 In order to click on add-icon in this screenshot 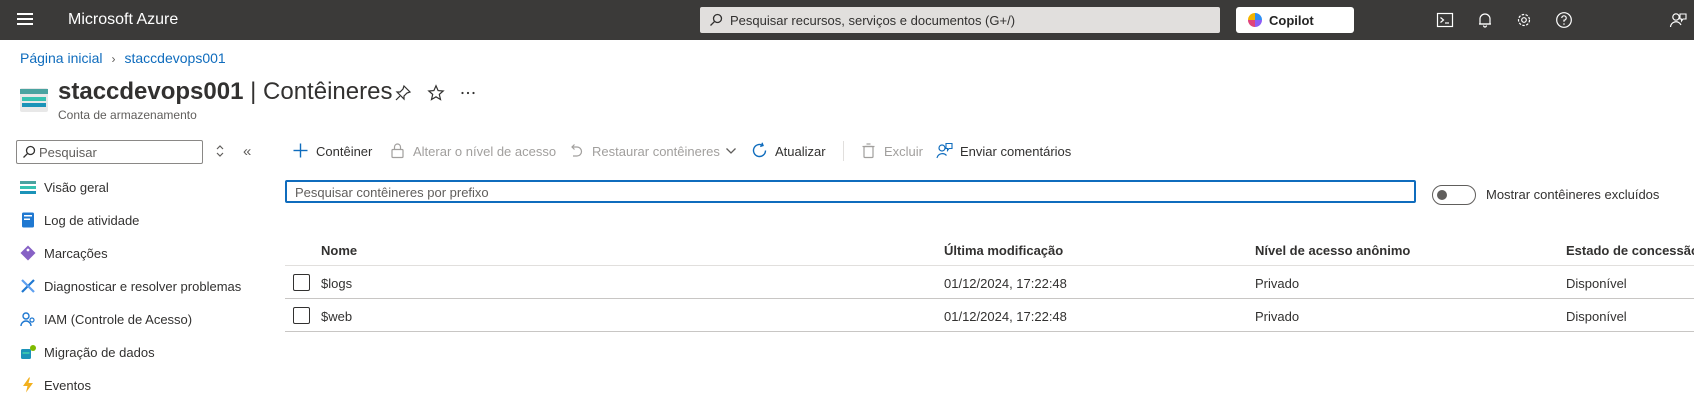, I will do `click(300, 150)`.